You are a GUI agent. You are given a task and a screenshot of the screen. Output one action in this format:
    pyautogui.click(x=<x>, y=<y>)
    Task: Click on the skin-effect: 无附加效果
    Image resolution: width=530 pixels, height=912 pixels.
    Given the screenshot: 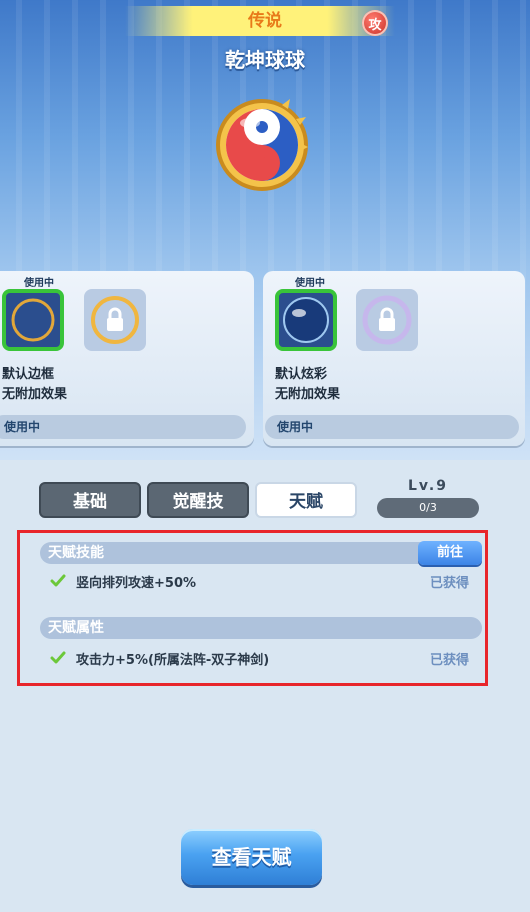 What is the action you would take?
    pyautogui.click(x=308, y=394)
    